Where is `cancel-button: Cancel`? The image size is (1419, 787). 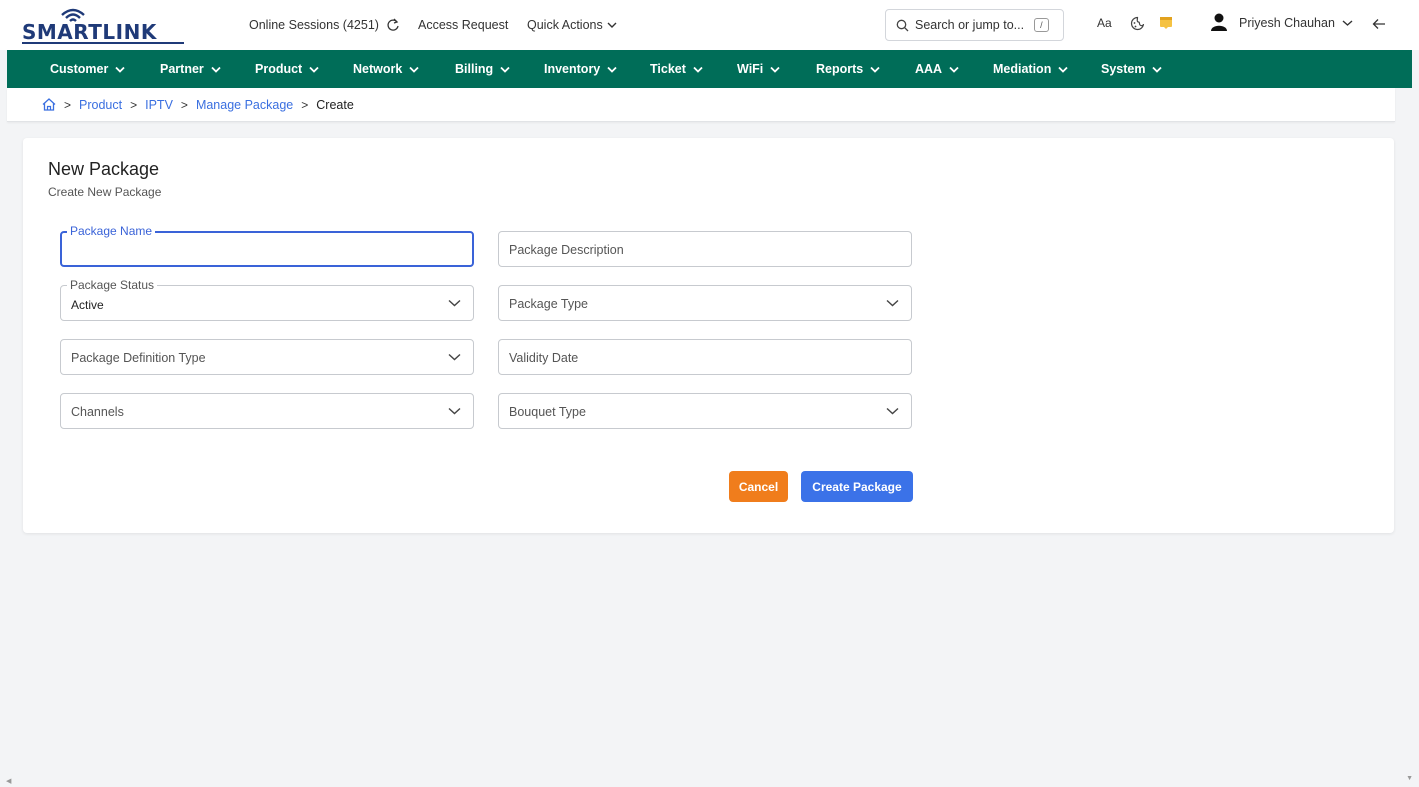
cancel-button: Cancel is located at coordinates (758, 486).